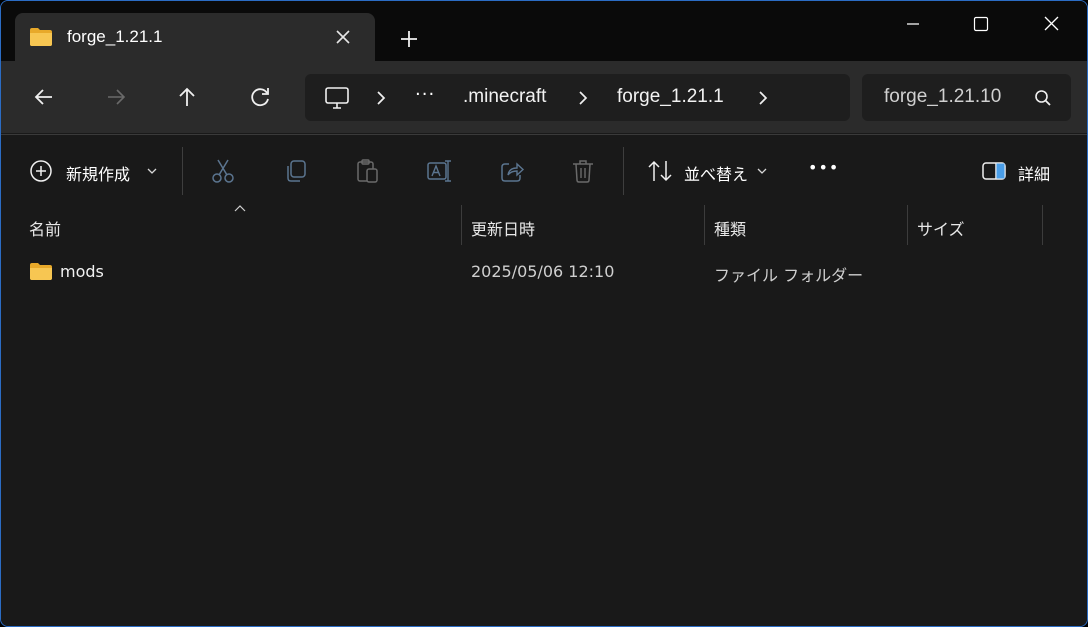 The height and width of the screenshot is (627, 1088). I want to click on tab-forge: forge_1.21.1, so click(195, 37).